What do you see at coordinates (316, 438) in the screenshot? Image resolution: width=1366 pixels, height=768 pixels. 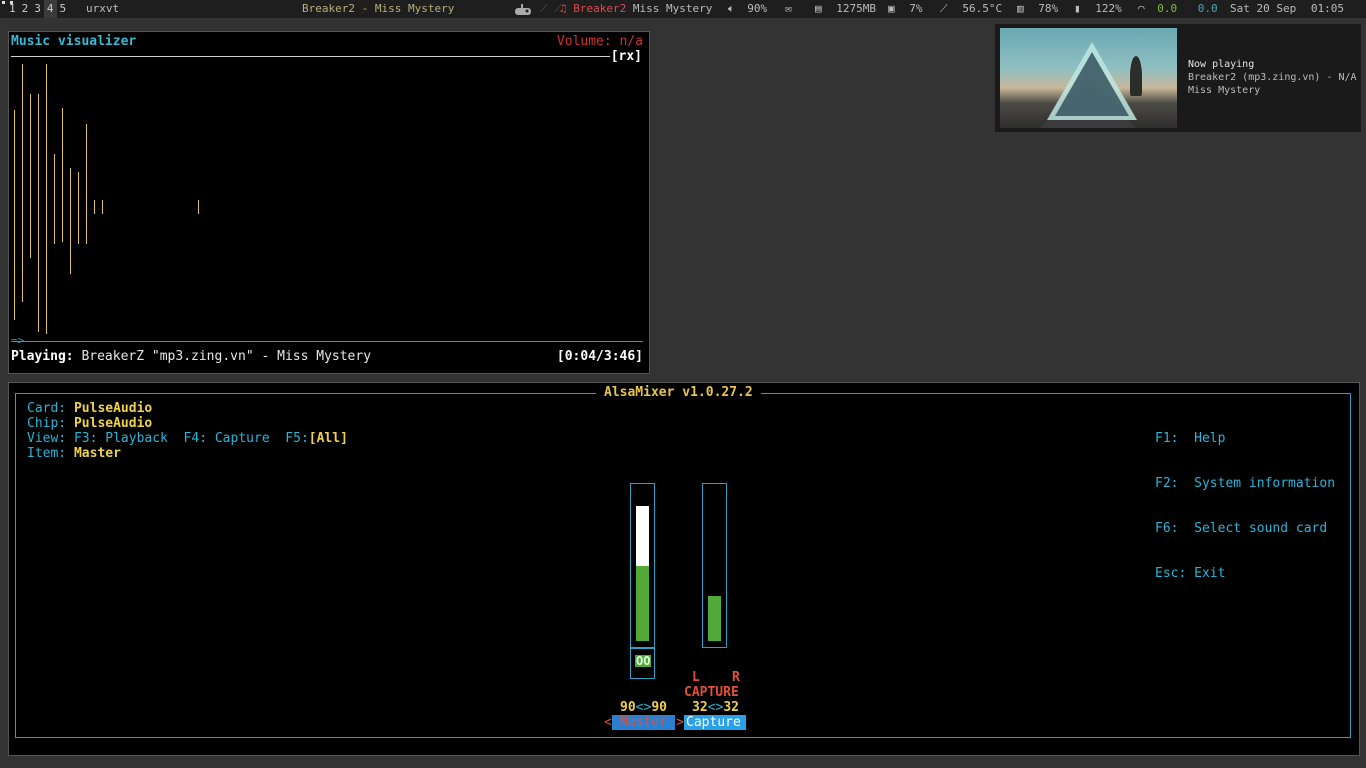 I see `view-all-option: F5:[All]` at bounding box center [316, 438].